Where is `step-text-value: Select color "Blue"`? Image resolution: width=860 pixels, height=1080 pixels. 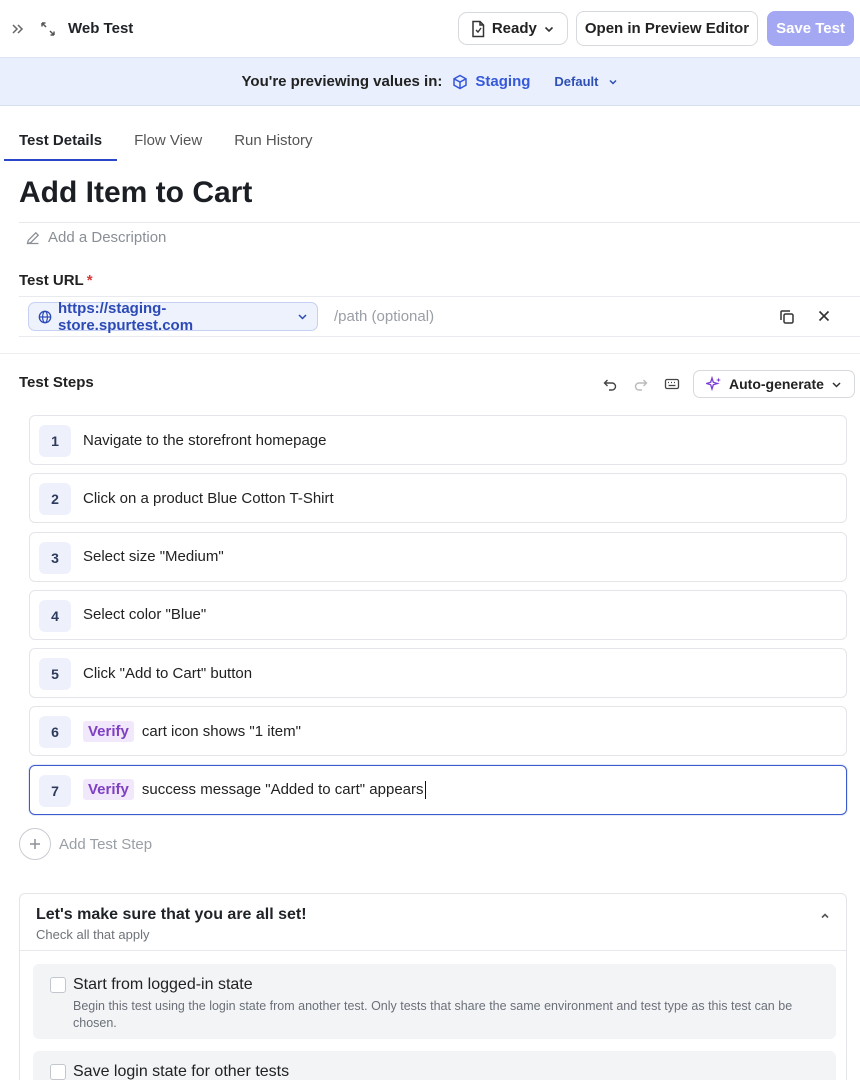
step-text-value: Select color "Blue" is located at coordinates (145, 615).